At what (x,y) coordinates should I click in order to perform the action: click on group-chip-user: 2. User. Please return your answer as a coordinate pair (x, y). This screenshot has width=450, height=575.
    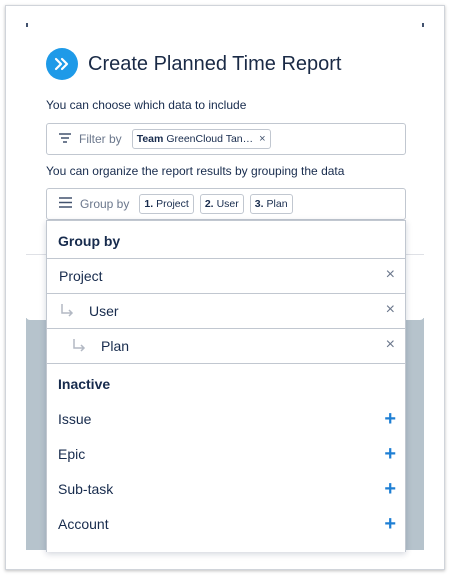
    Looking at the image, I should click on (221, 204).